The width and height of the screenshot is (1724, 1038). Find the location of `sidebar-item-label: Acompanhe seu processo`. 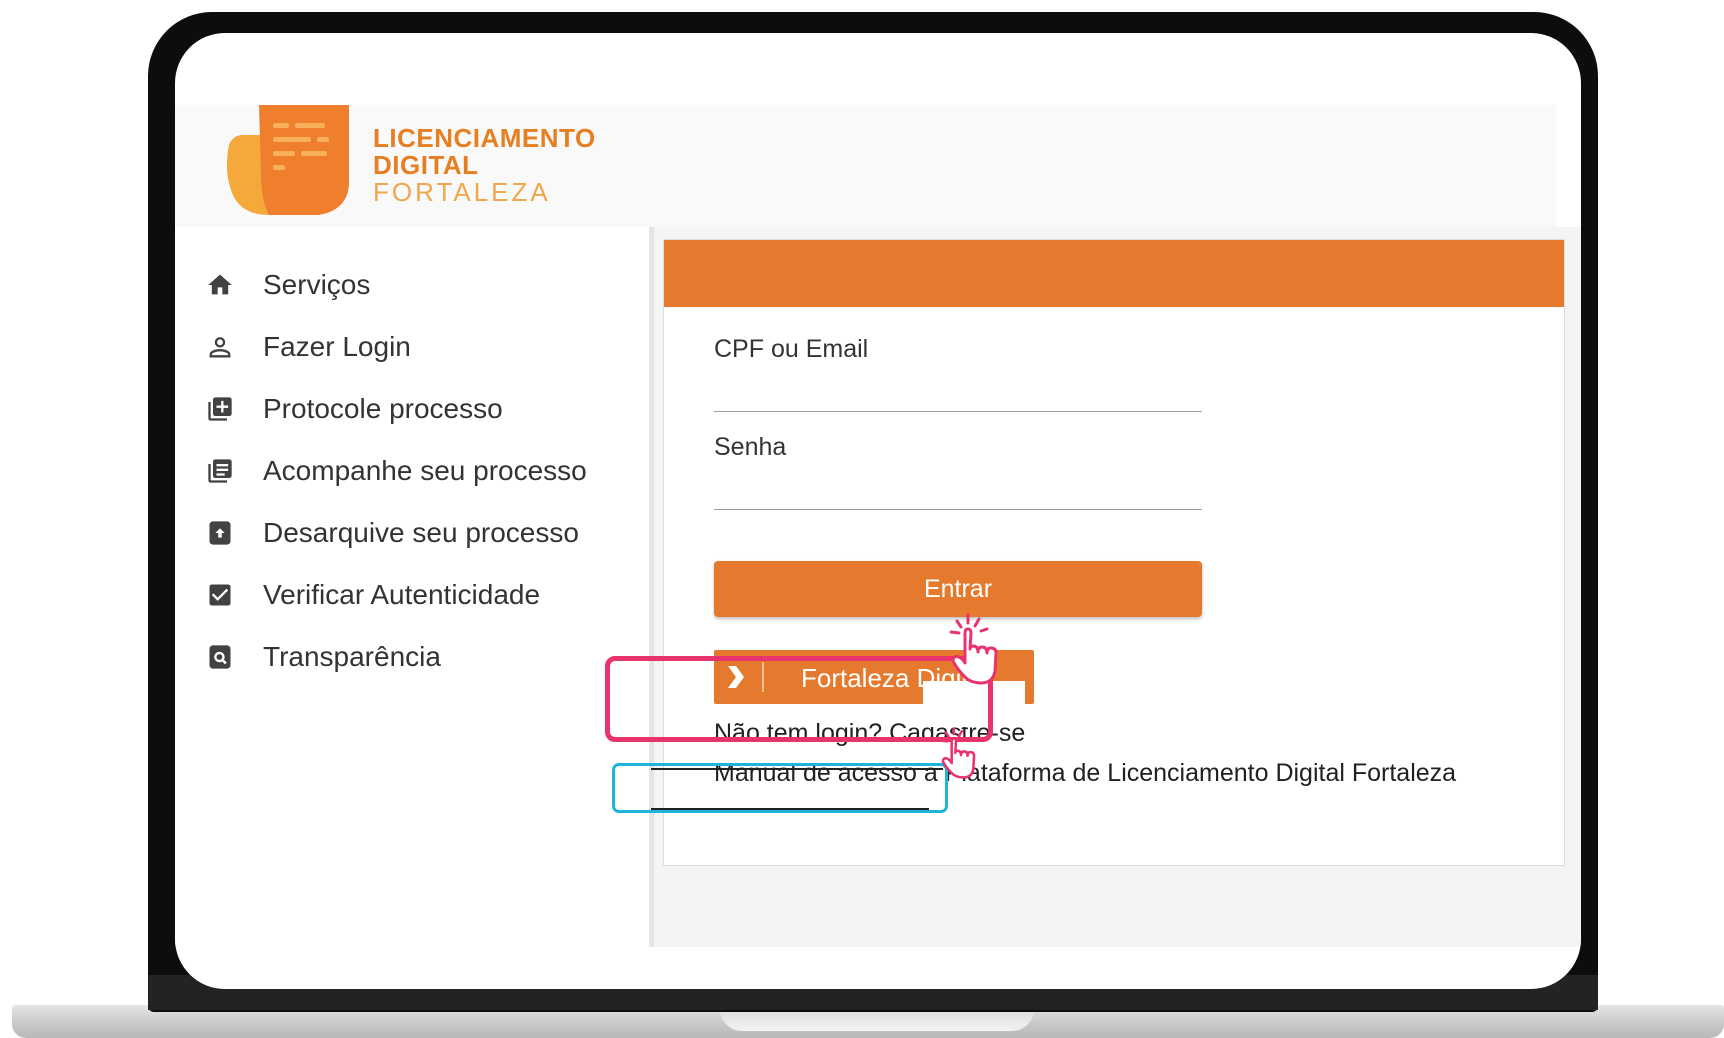

sidebar-item-label: Acompanhe seu processo is located at coordinates (425, 470).